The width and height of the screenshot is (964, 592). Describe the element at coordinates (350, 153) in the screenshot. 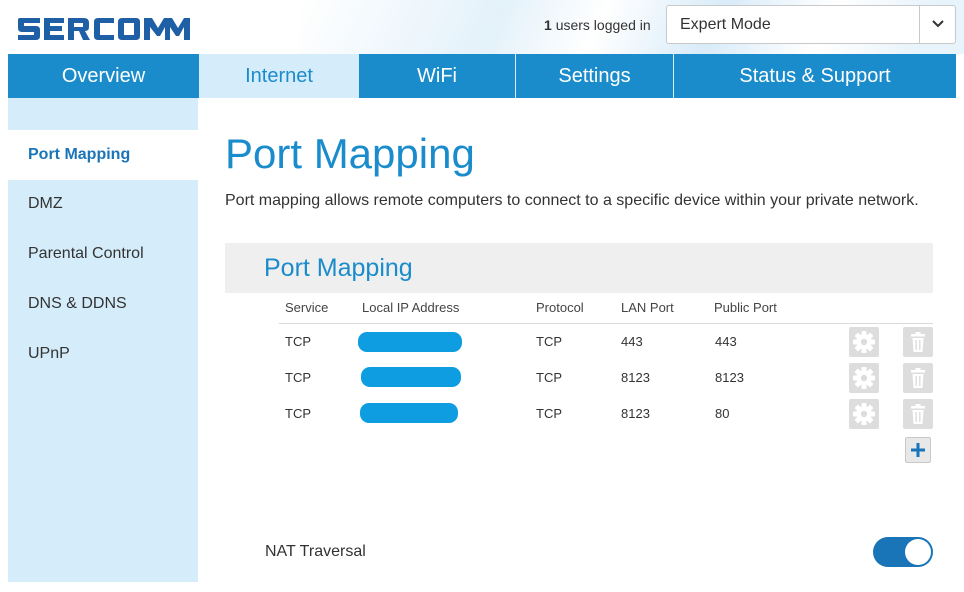

I see `page-title: Port Mapping` at that location.